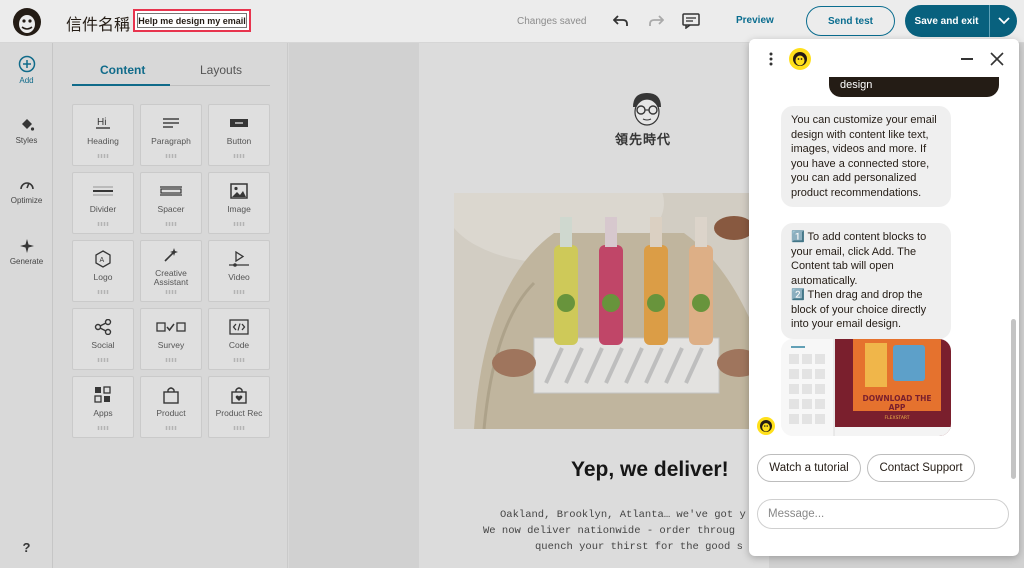 Image resolution: width=1024 pixels, height=568 pixels. I want to click on block-button: Button, so click(239, 135).